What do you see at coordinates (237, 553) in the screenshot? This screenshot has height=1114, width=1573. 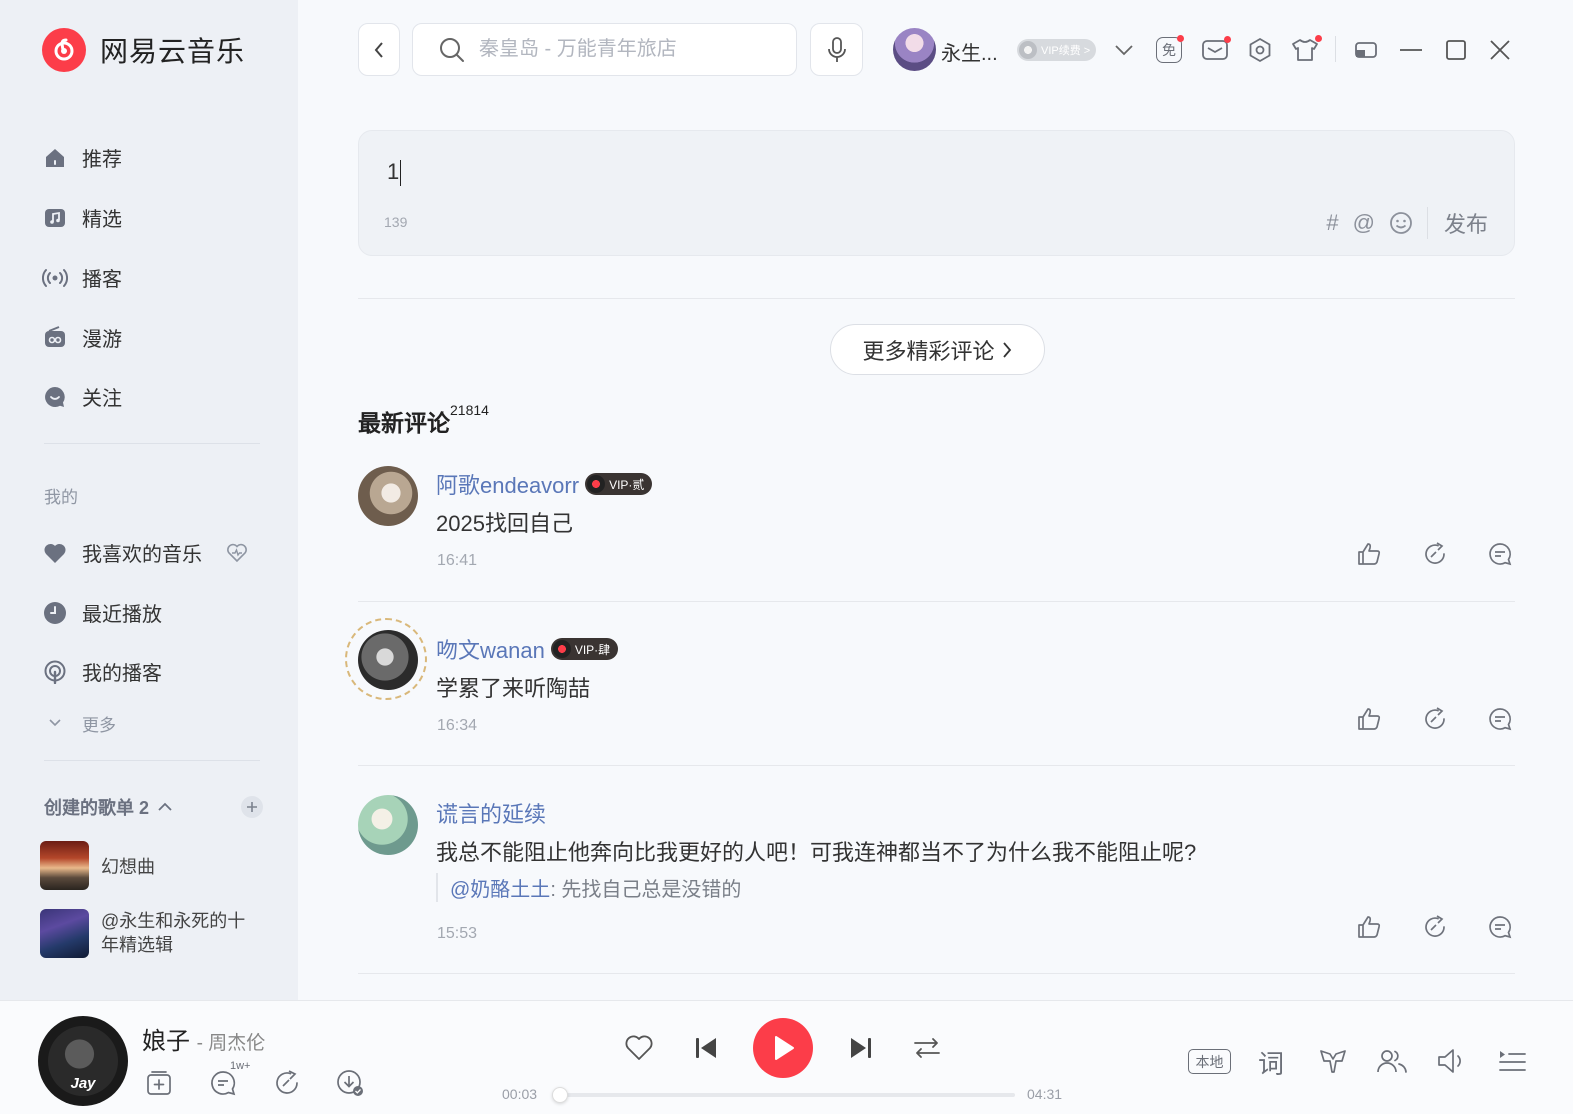 I see `heartbeat-mode-icon` at bounding box center [237, 553].